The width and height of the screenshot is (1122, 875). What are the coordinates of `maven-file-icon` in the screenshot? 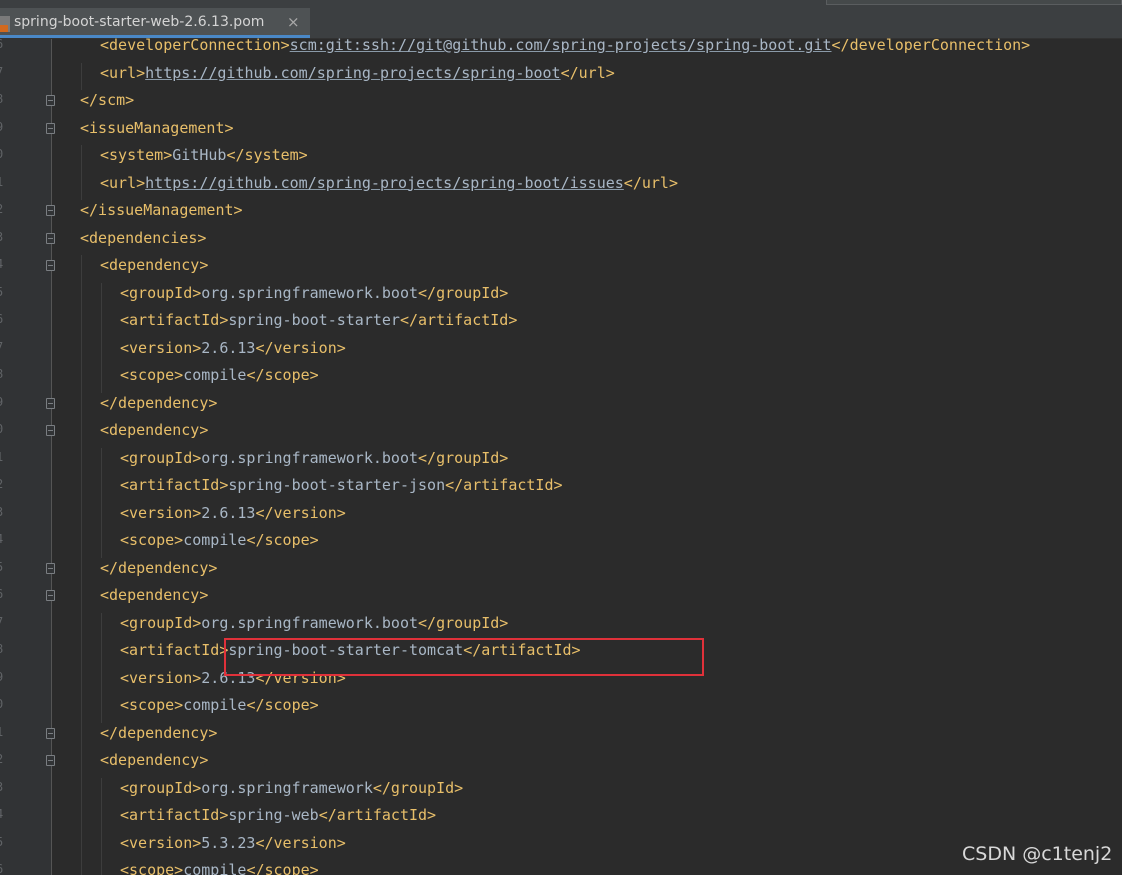 It's located at (5, 24).